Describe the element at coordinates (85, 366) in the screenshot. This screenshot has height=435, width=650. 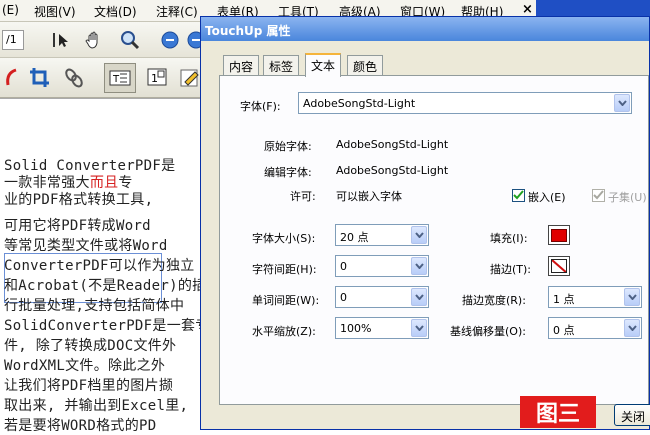
I see `doc-line: WordXML文件。除此之外` at that location.